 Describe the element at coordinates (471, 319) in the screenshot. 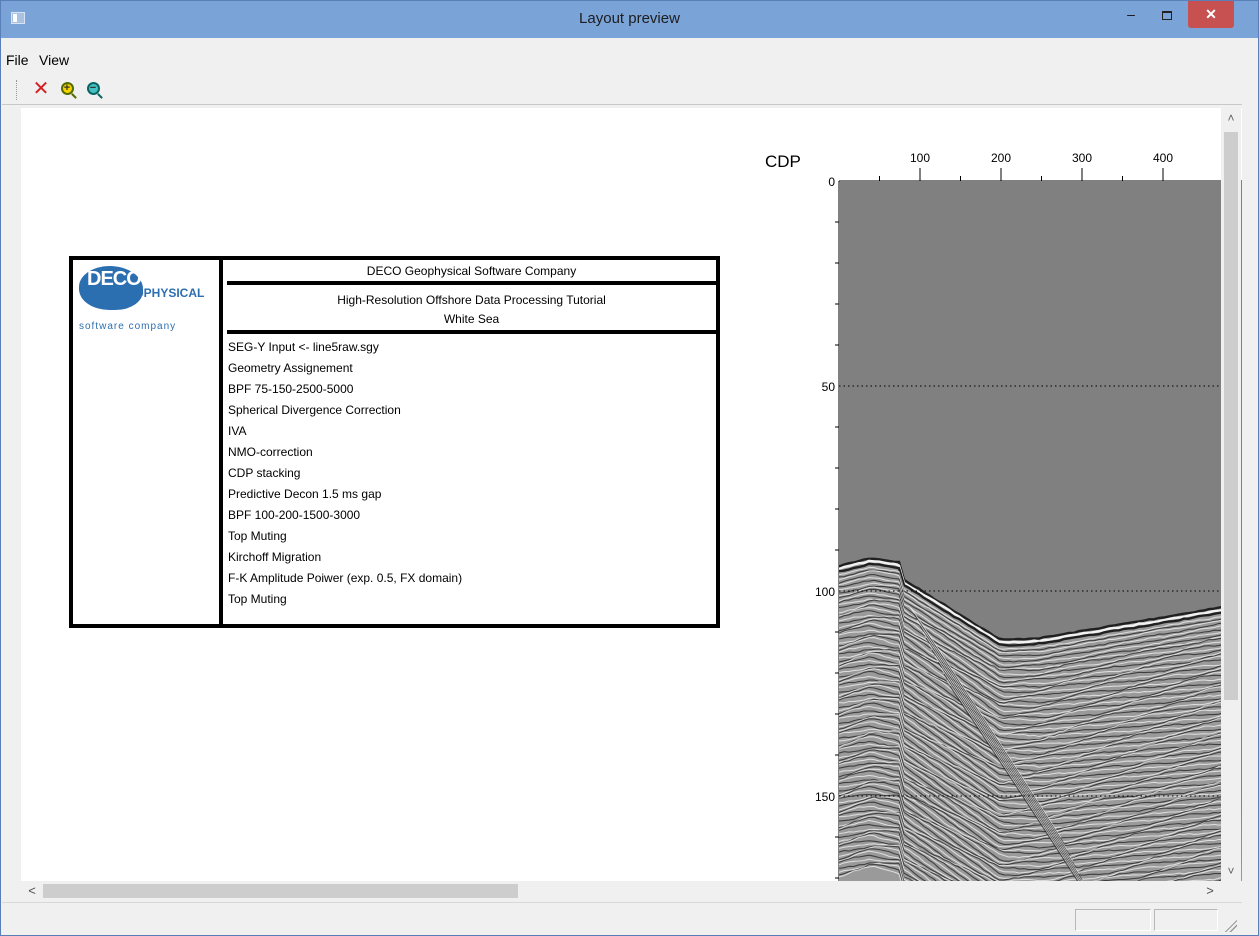

I see `project-title-line2: White Sea` at that location.